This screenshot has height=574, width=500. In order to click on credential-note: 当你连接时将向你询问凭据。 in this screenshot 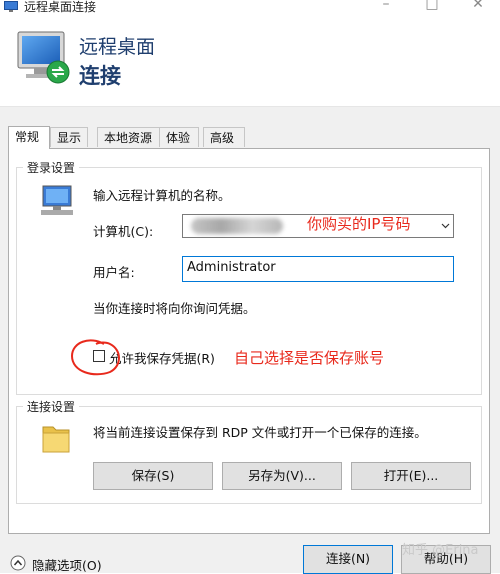, I will do `click(174, 308)`.